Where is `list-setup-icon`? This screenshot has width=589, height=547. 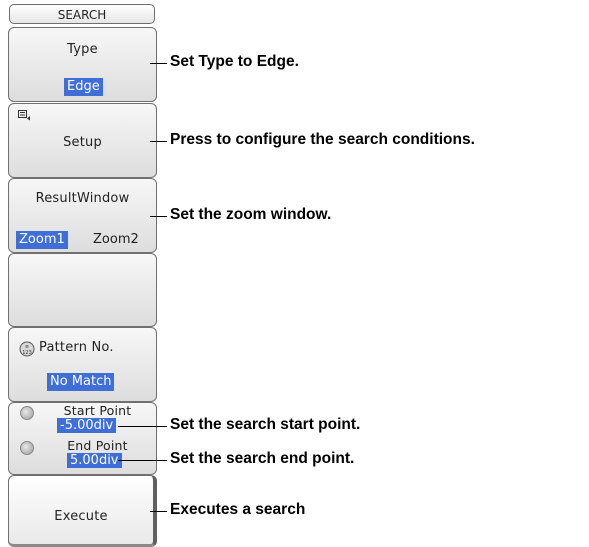 list-setup-icon is located at coordinates (24, 115).